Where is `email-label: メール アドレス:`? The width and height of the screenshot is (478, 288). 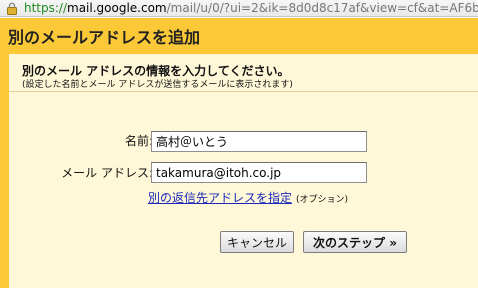 email-label: メール アドレス: is located at coordinates (107, 173).